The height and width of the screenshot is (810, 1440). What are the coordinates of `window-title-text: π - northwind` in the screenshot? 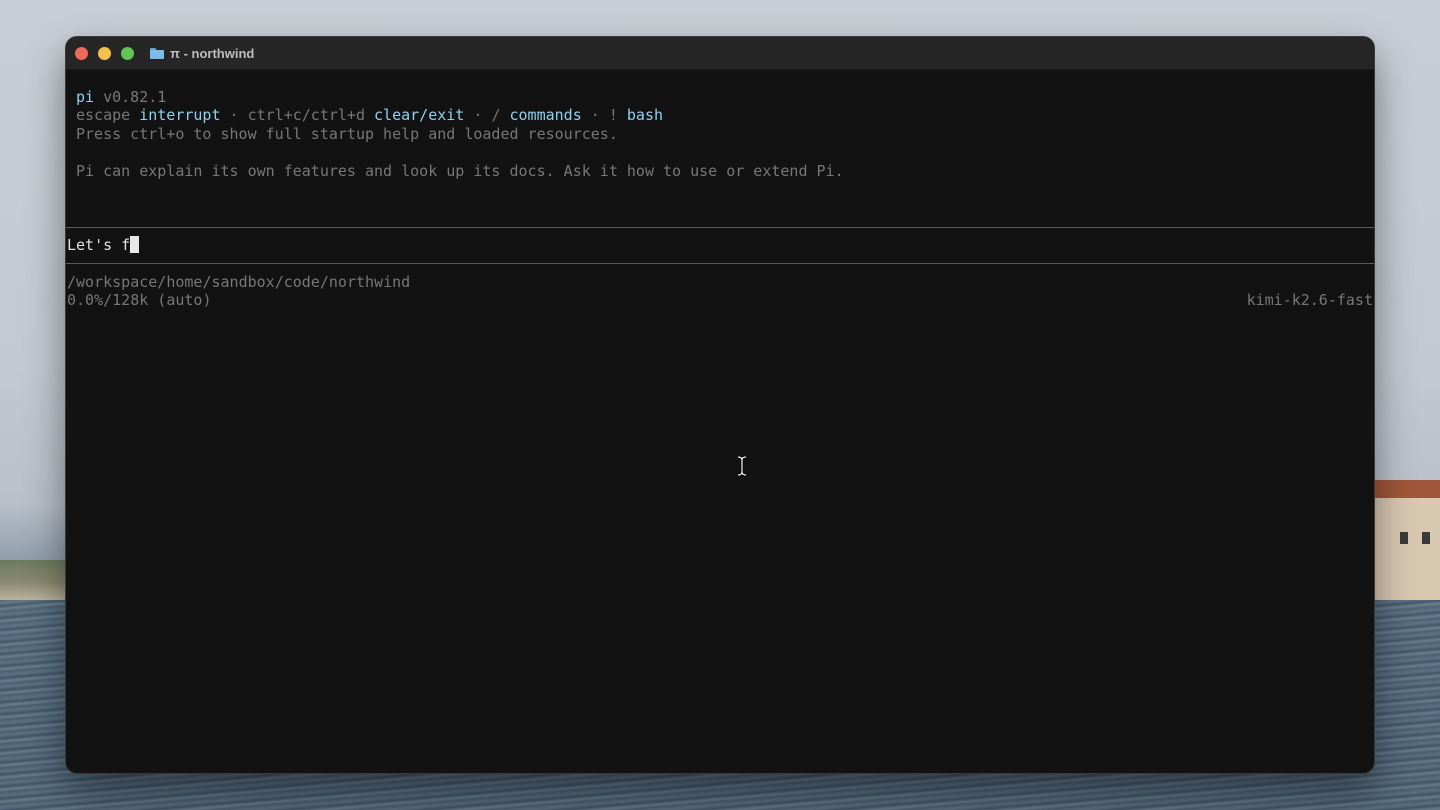 It's located at (212, 53).